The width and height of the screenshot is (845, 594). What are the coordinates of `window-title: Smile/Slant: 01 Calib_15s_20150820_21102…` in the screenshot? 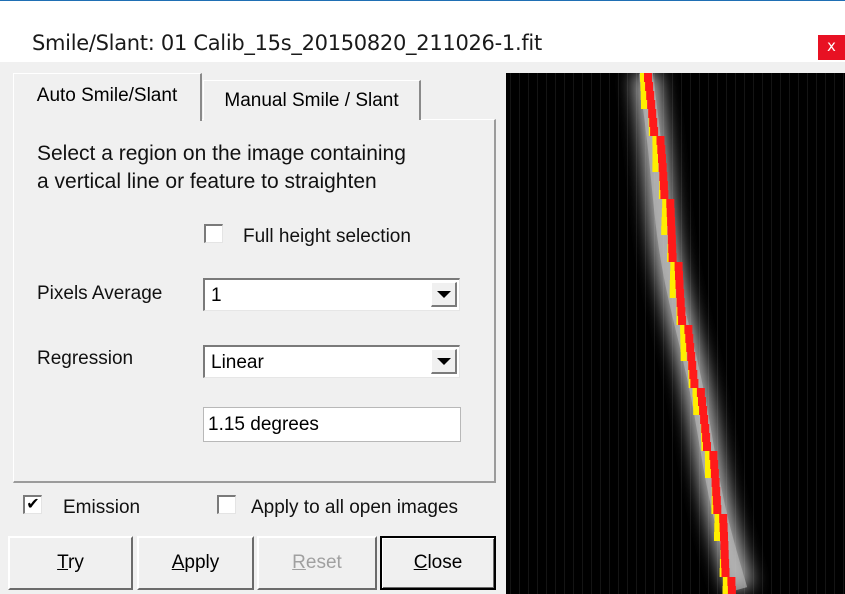 It's located at (287, 43).